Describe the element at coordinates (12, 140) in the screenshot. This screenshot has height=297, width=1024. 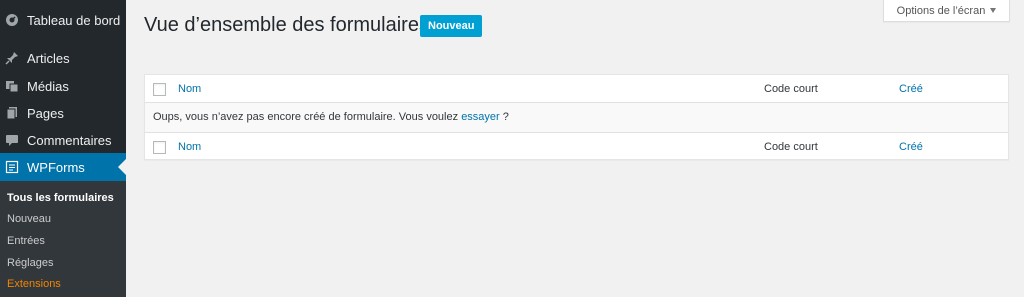
I see `comment-icon` at that location.